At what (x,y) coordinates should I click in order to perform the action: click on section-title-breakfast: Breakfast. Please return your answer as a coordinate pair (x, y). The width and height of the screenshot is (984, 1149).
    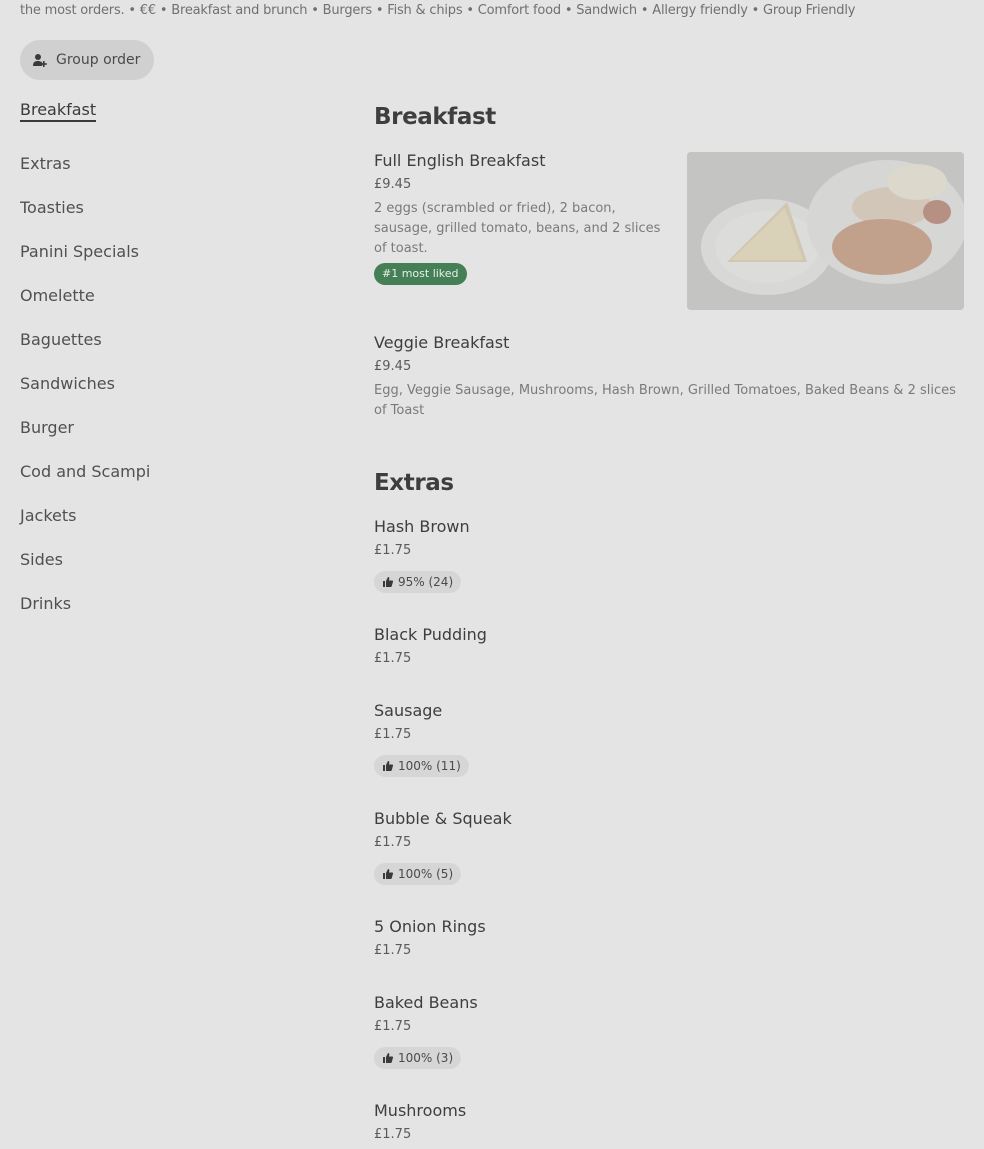
    Looking at the image, I should click on (435, 117).